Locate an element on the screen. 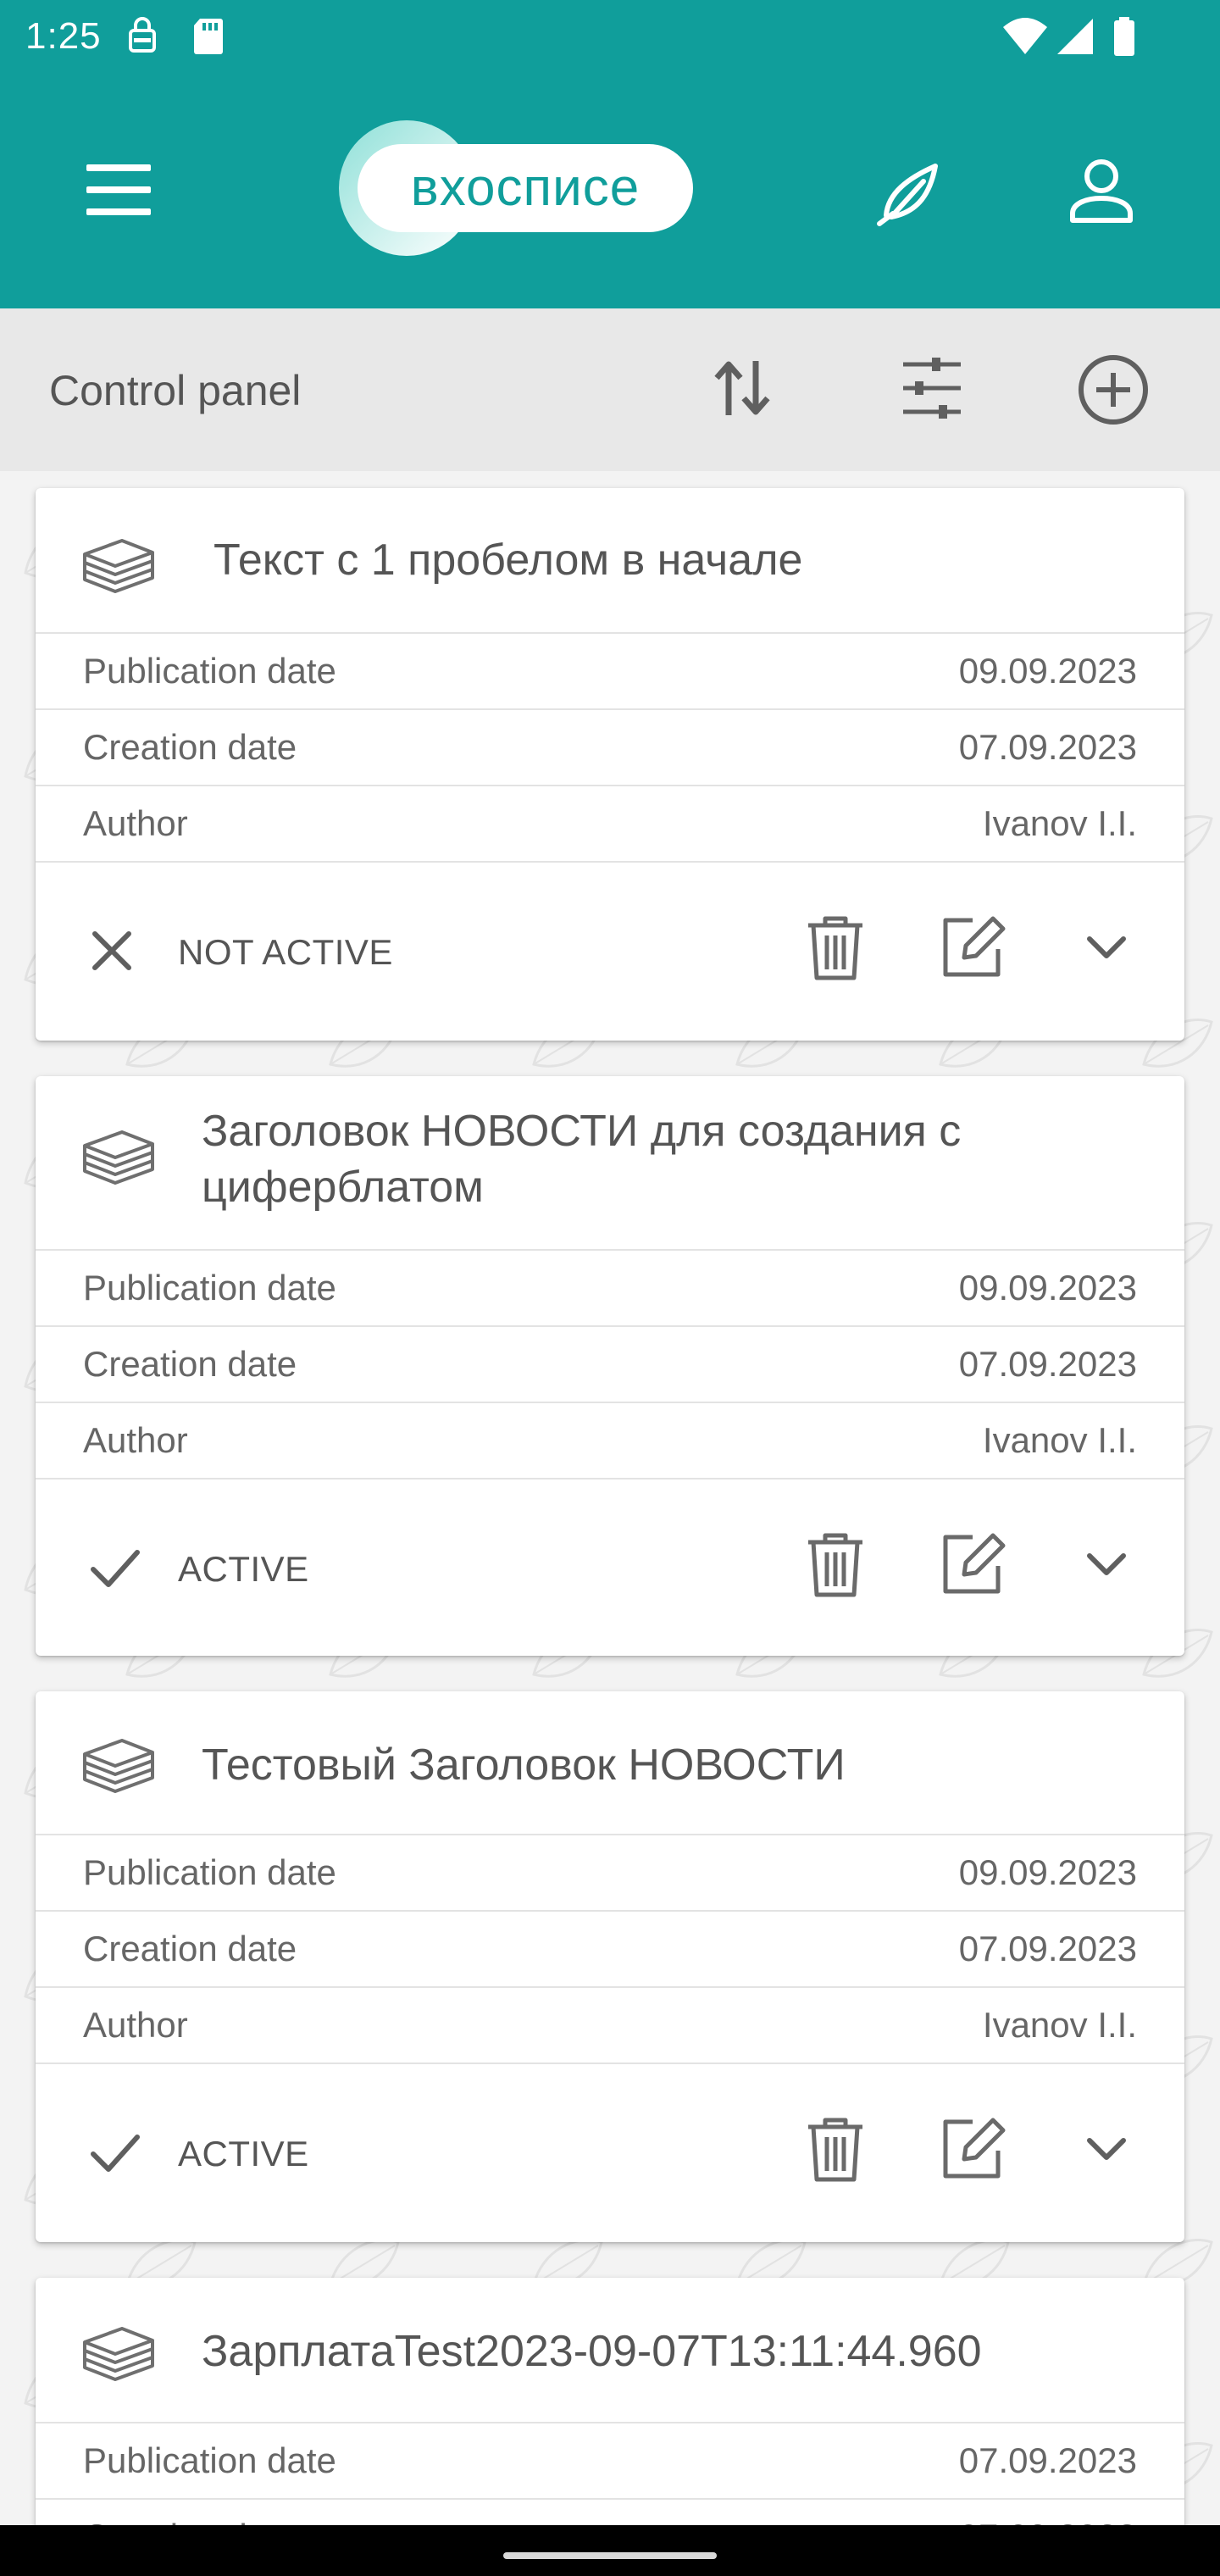 The height and width of the screenshot is (2576, 1220). news-title: Текст с 1 пробелом в начале is located at coordinates (508, 560).